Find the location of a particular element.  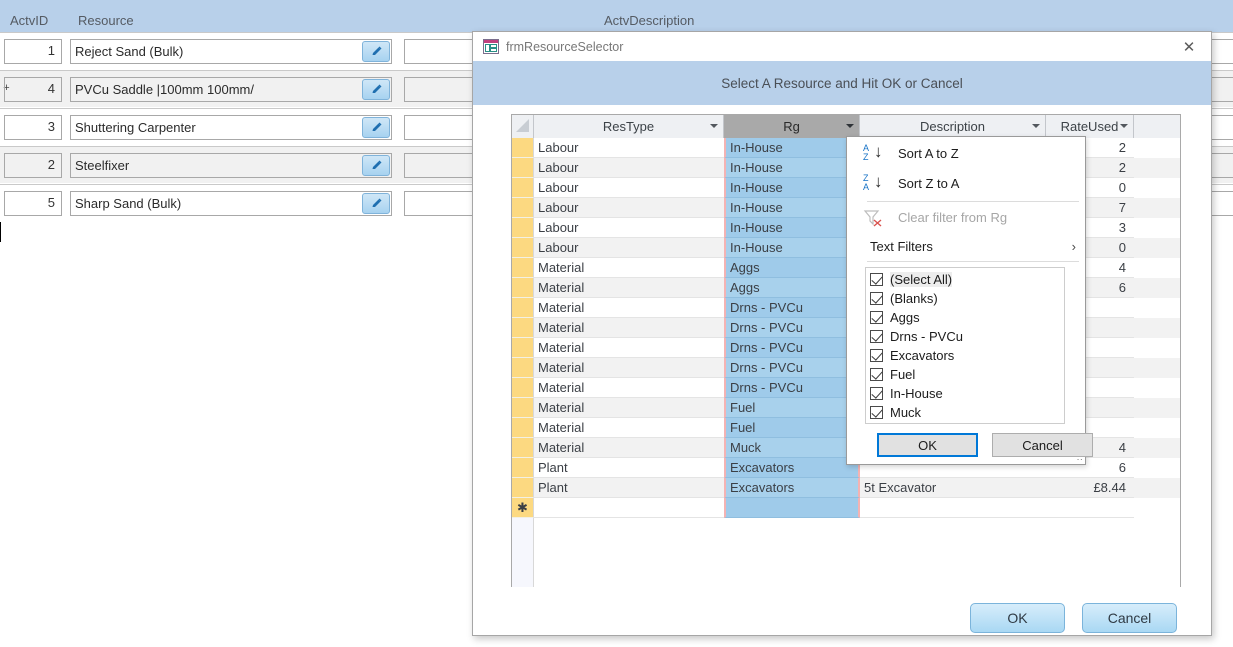

new-record-marker-icon: ✱ is located at coordinates (523, 508).